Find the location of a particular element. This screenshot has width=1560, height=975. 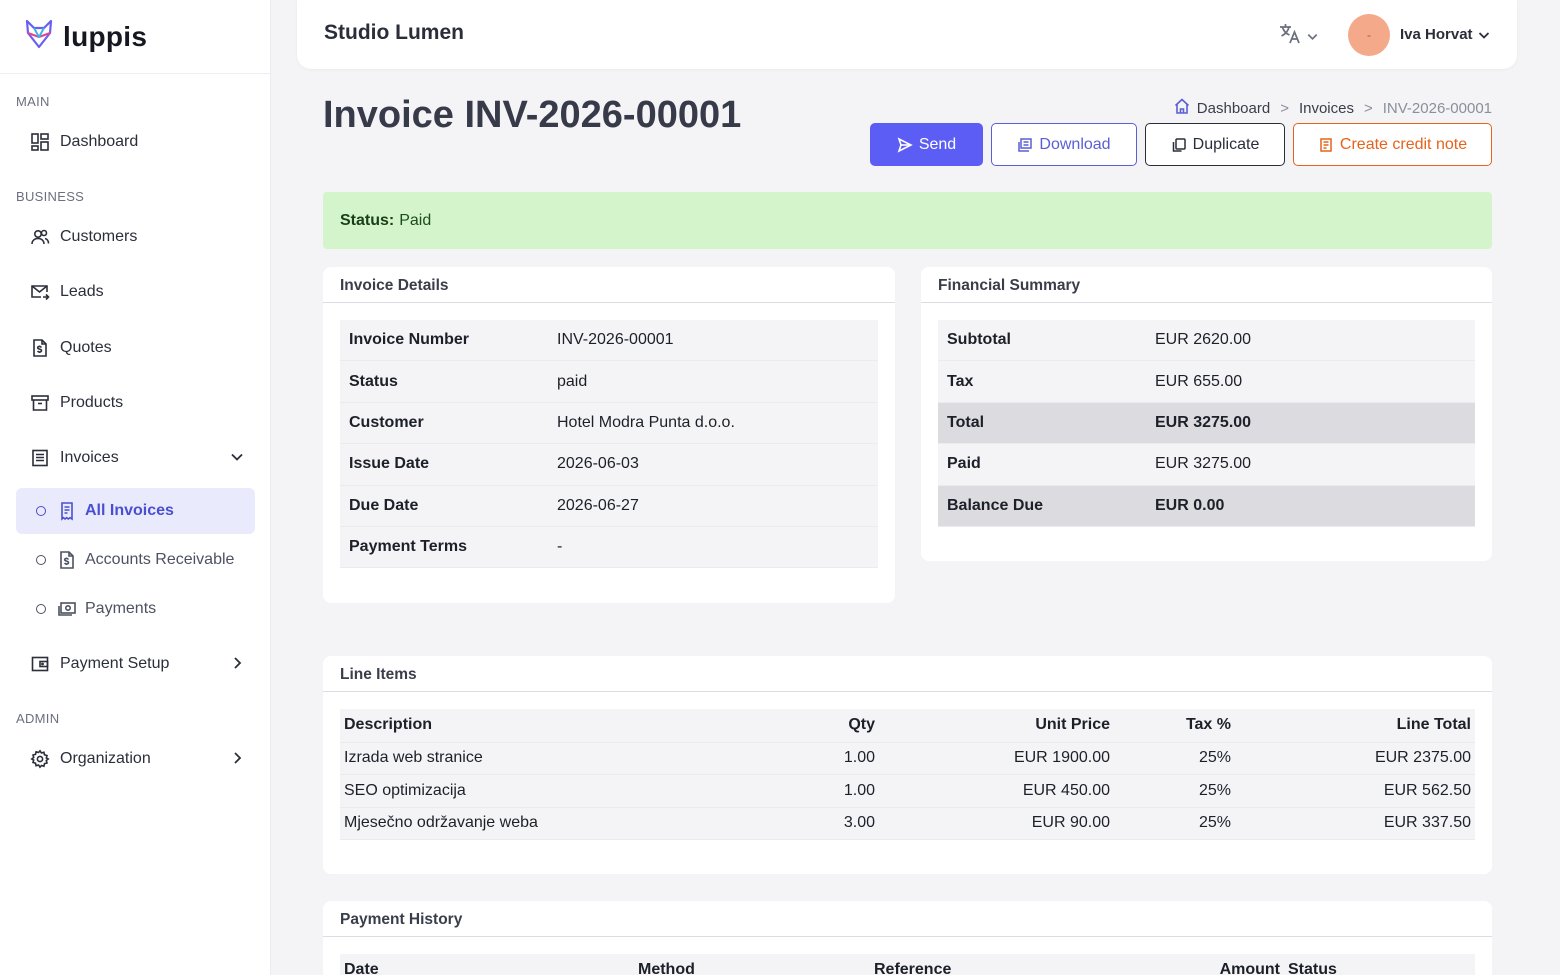

section-label-admin: ADMIN is located at coordinates (38, 718).